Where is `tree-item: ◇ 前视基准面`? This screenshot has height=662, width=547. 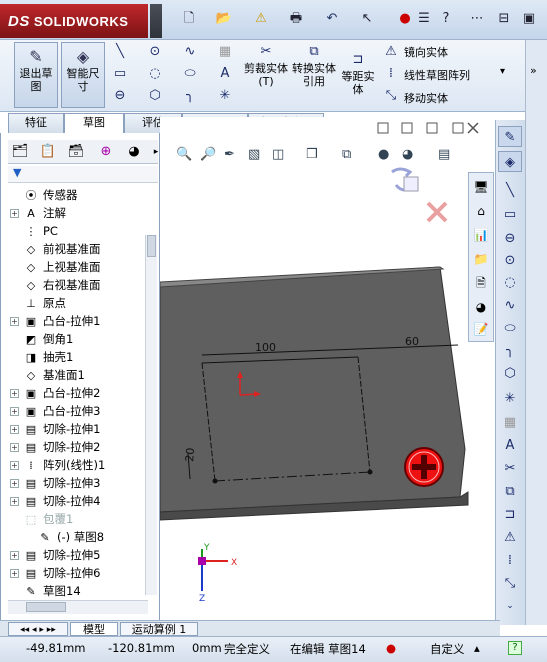 tree-item: ◇ 前视基准面 is located at coordinates (55, 249).